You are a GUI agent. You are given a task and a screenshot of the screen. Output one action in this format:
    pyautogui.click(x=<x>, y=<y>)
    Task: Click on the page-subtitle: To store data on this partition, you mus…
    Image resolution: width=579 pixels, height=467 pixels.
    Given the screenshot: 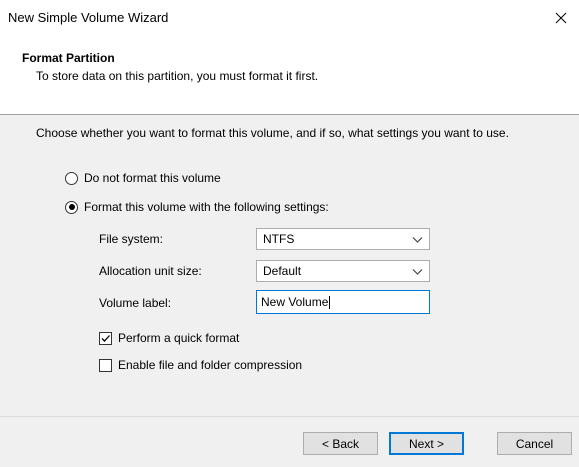 What is the action you would take?
    pyautogui.click(x=177, y=76)
    